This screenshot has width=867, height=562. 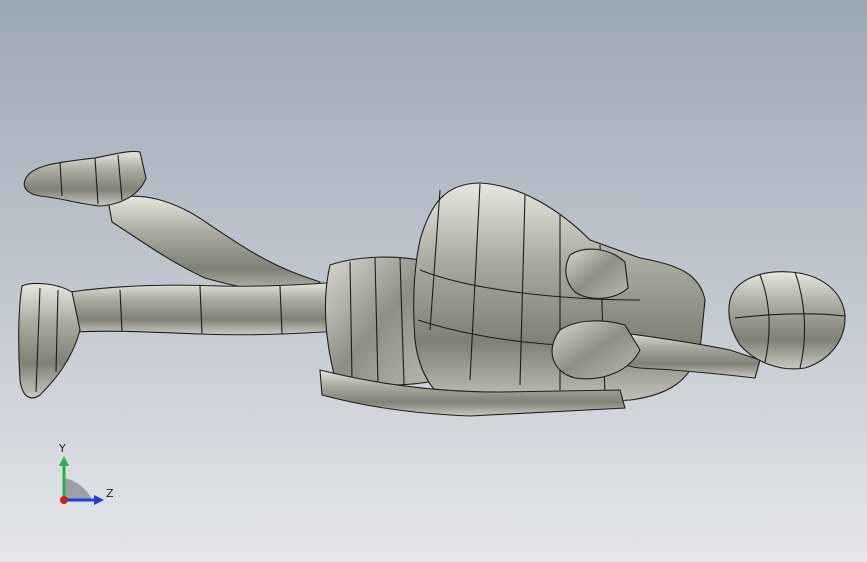 What do you see at coordinates (85, 178) in the screenshot?
I see `upper-shoe` at bounding box center [85, 178].